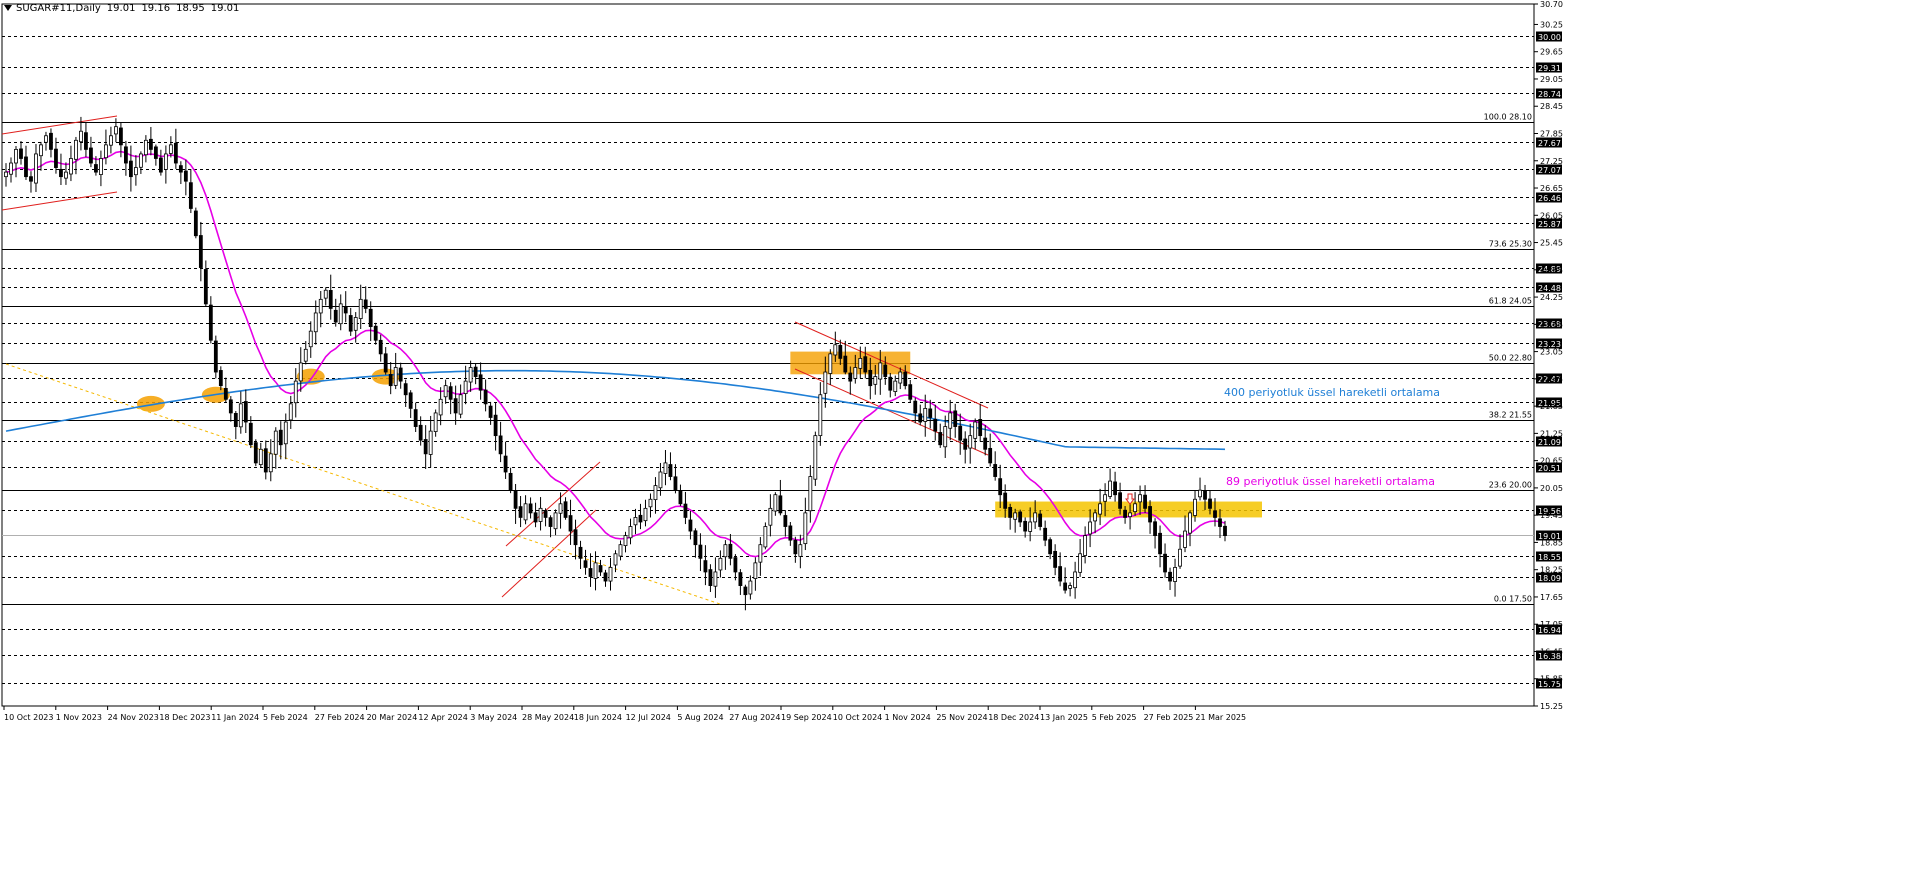 The height and width of the screenshot is (888, 1916). What do you see at coordinates (648, 717) in the screenshot?
I see `x-tick-label: 12 Jul 2024` at bounding box center [648, 717].